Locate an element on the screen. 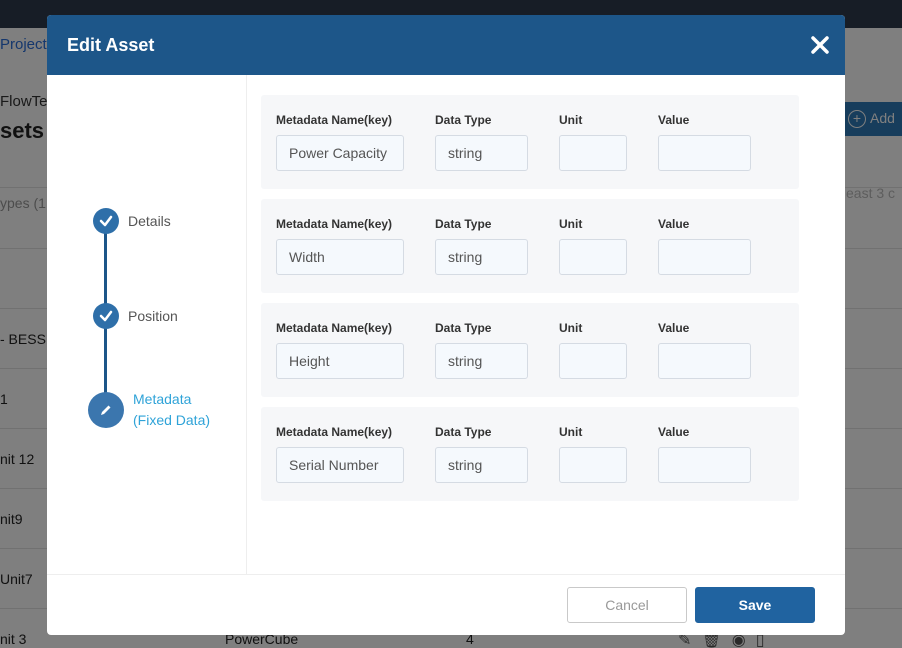 The width and height of the screenshot is (902, 648). step-metadata-label-line1: Metadata is located at coordinates (162, 399).